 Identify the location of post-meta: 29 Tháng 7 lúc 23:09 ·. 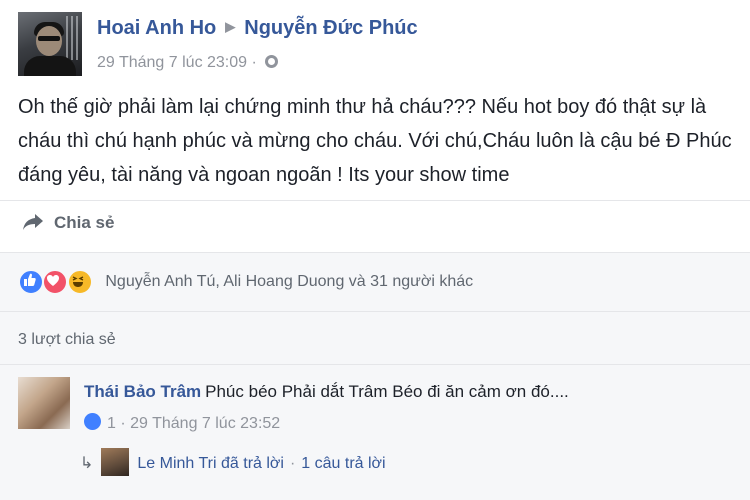
(188, 63).